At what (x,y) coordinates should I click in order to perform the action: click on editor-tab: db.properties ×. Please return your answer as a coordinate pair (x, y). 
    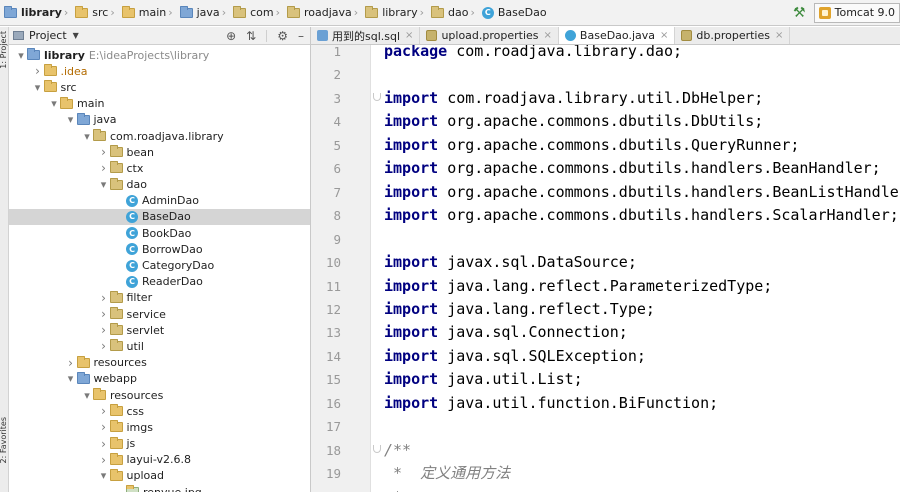
    Looking at the image, I should click on (733, 35).